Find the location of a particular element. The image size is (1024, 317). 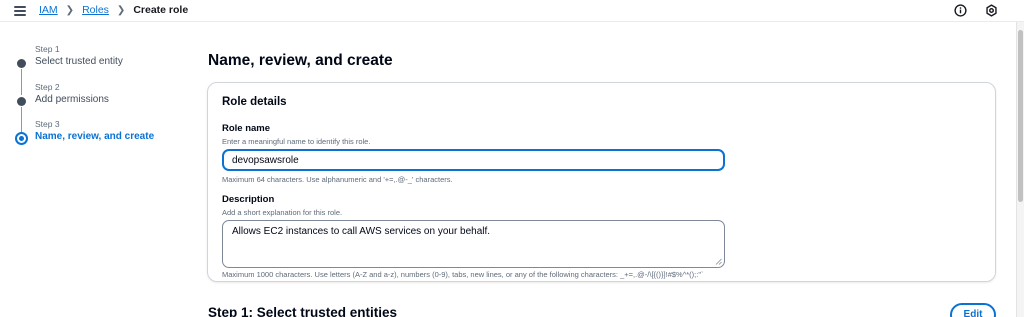

step-active-dot-icon is located at coordinates (21, 138).